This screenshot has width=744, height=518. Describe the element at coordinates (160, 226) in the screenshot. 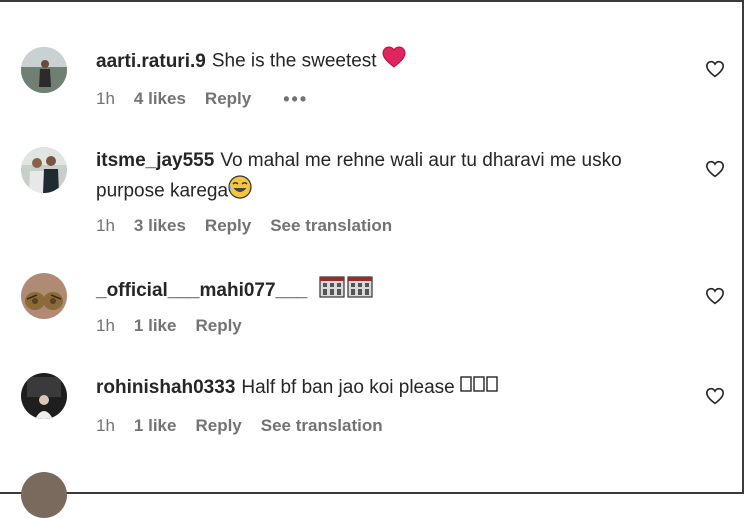

I see `comment-likes: 3 likes` at that location.